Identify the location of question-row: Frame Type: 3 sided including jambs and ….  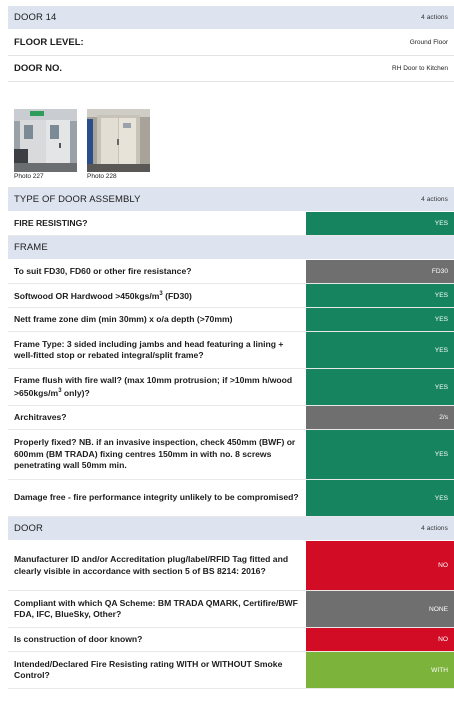
(231, 350).